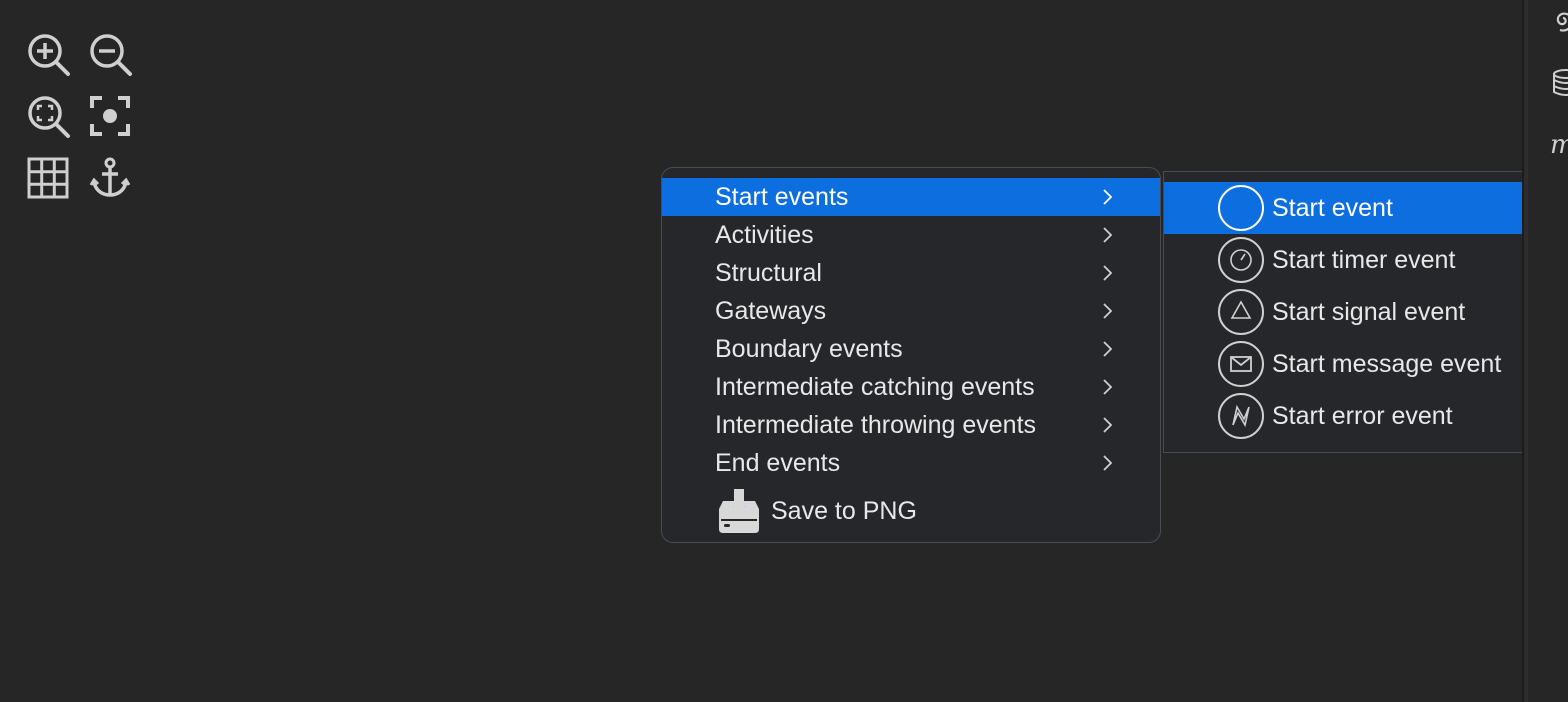 This screenshot has height=702, width=1568. I want to click on submenu-item-start-signal-event: Start signal event, so click(1366, 312).